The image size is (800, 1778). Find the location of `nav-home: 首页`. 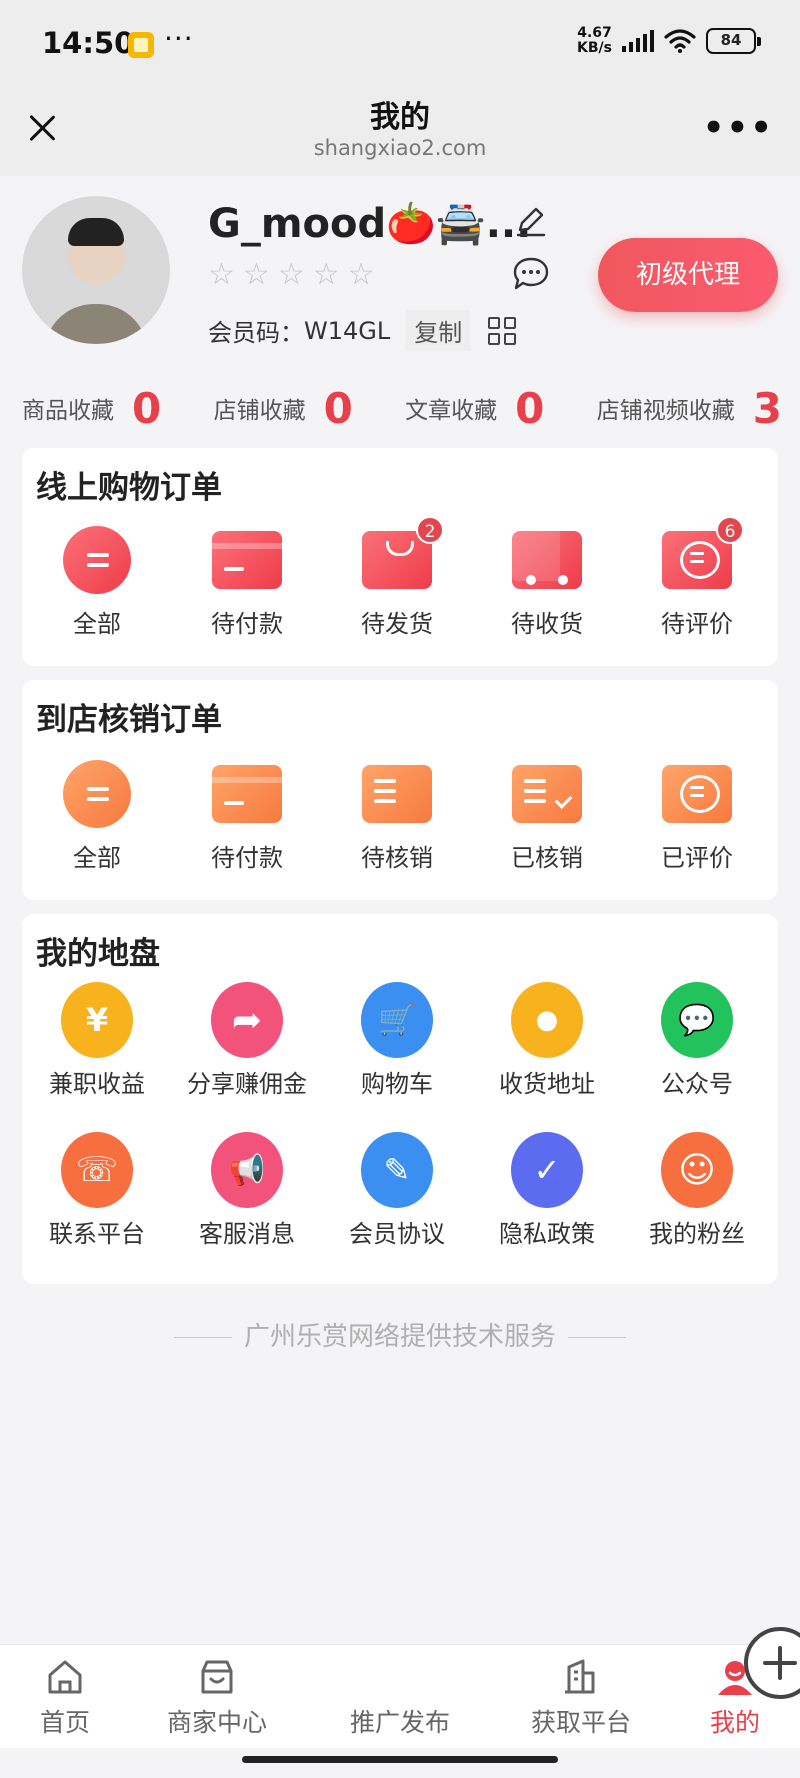

nav-home: 首页 is located at coordinates (65, 1698).